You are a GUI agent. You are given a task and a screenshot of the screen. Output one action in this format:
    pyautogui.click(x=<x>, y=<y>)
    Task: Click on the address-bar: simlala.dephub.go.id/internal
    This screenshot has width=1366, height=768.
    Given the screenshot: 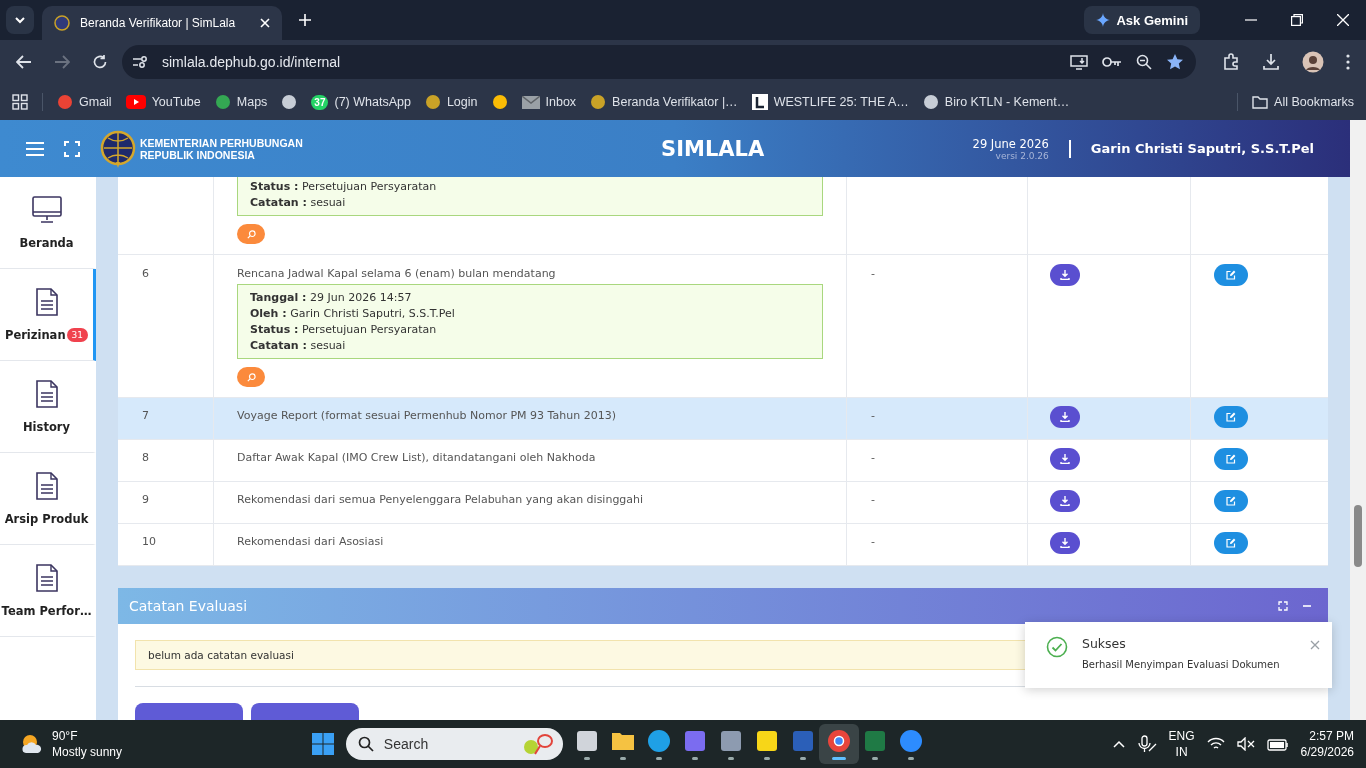 What is the action you would take?
    pyautogui.click(x=659, y=62)
    